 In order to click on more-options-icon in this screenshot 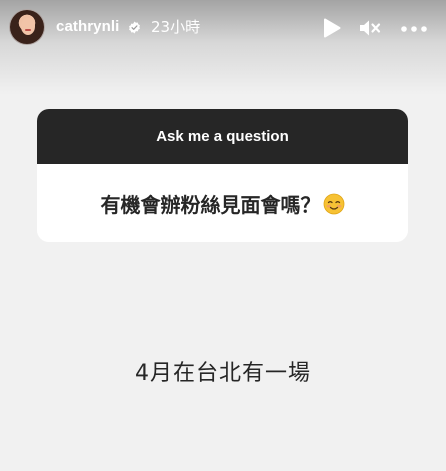, I will do `click(414, 29)`.